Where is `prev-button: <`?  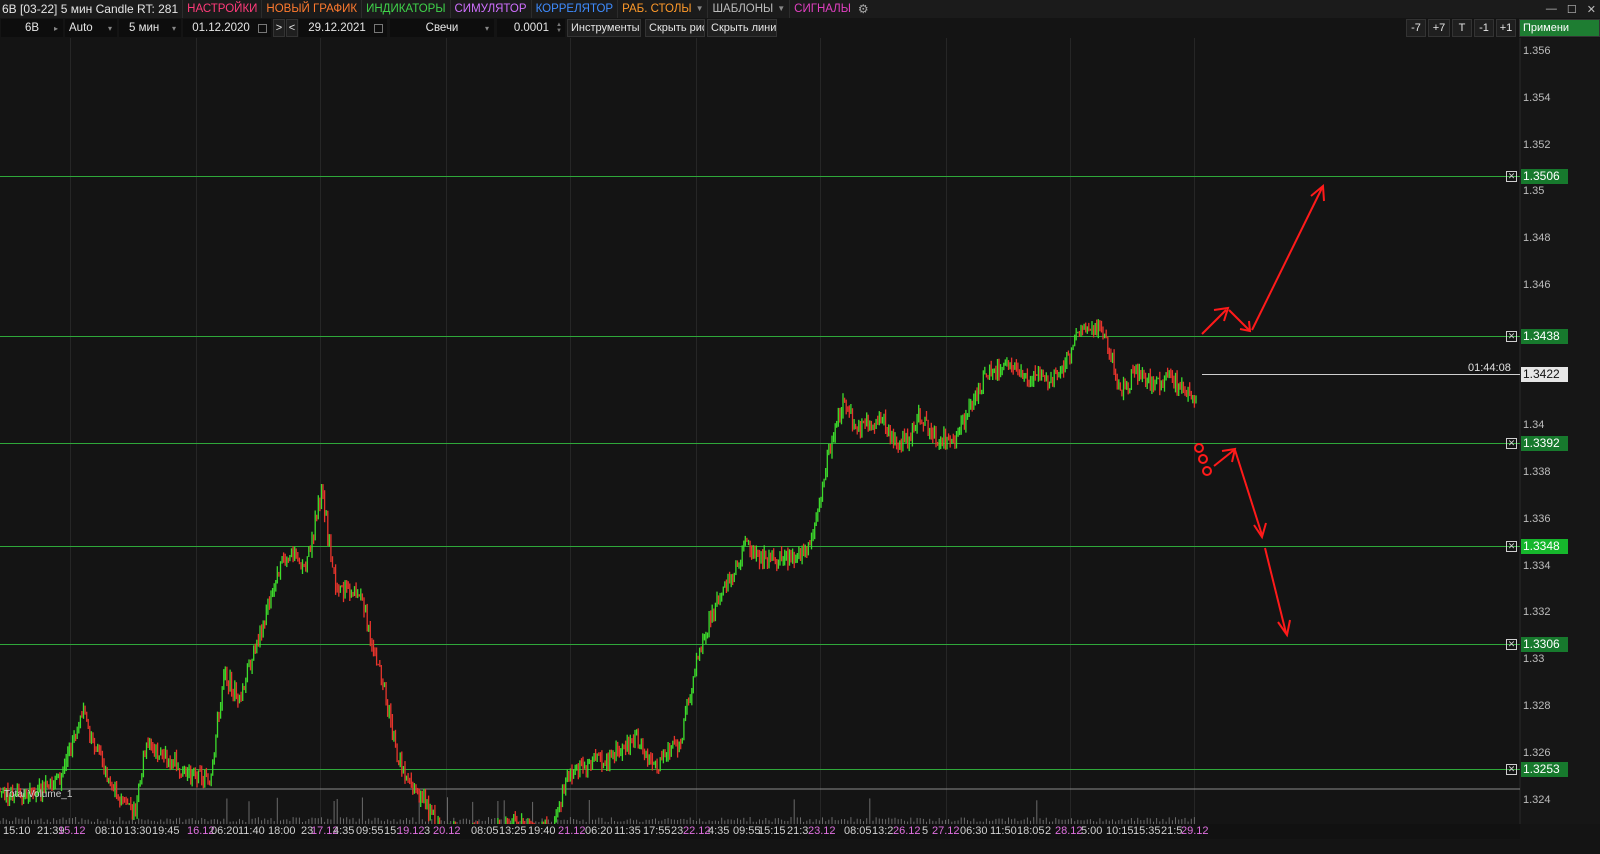 prev-button: < is located at coordinates (292, 28).